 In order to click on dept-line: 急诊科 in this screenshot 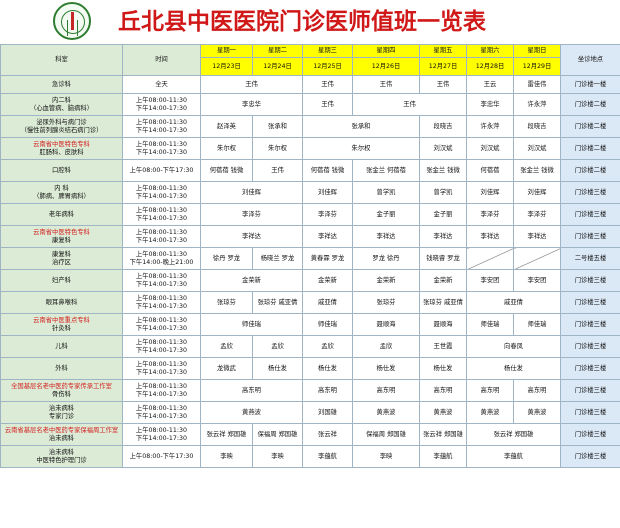, I will do `click(61, 84)`.